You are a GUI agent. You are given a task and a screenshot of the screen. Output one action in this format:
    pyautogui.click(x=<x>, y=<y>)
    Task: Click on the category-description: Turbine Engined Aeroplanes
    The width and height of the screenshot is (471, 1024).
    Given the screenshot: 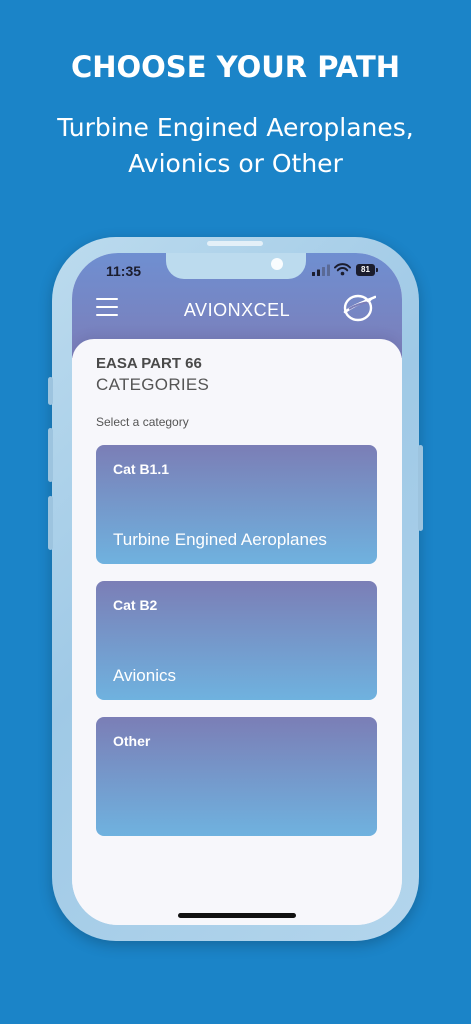 What is the action you would take?
    pyautogui.click(x=220, y=539)
    